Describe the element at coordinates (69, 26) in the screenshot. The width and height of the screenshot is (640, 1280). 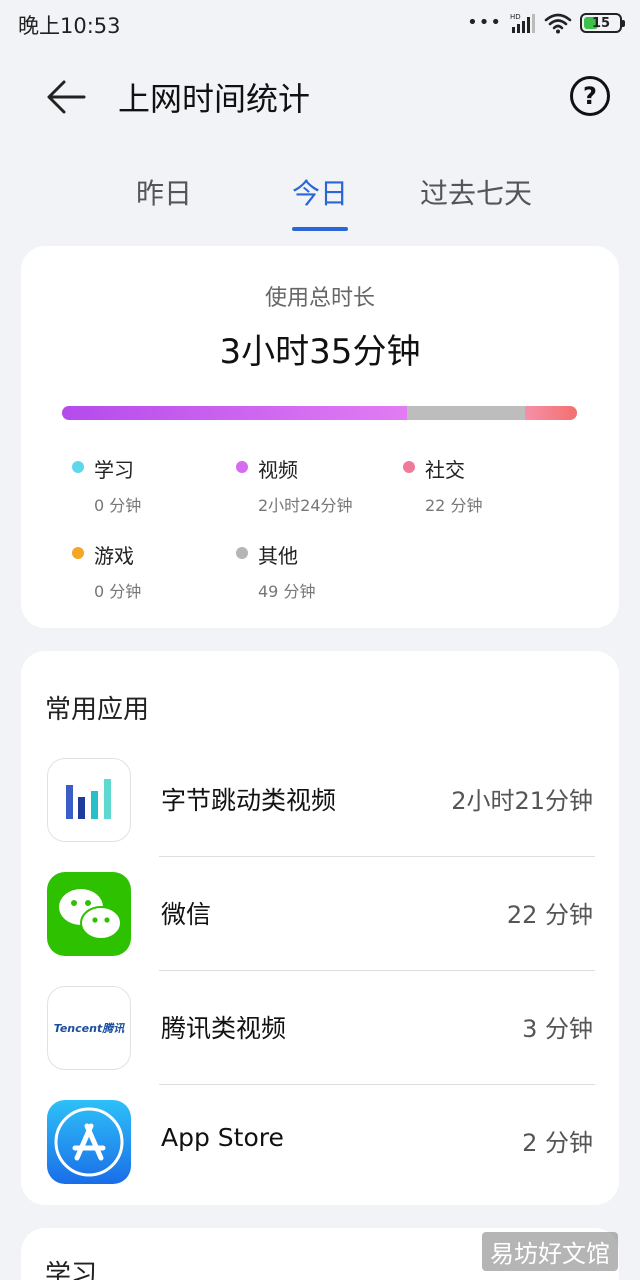
I see `status-time: 晚上10:53` at that location.